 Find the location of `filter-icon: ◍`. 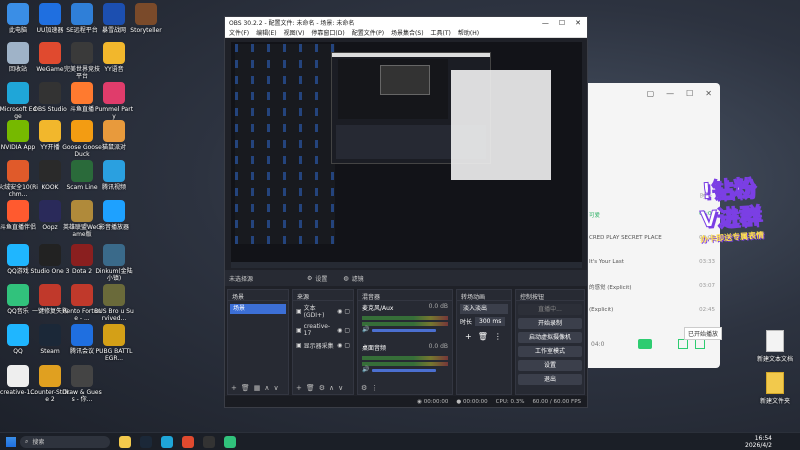

filter-icon: ◍ is located at coordinates (345, 278).